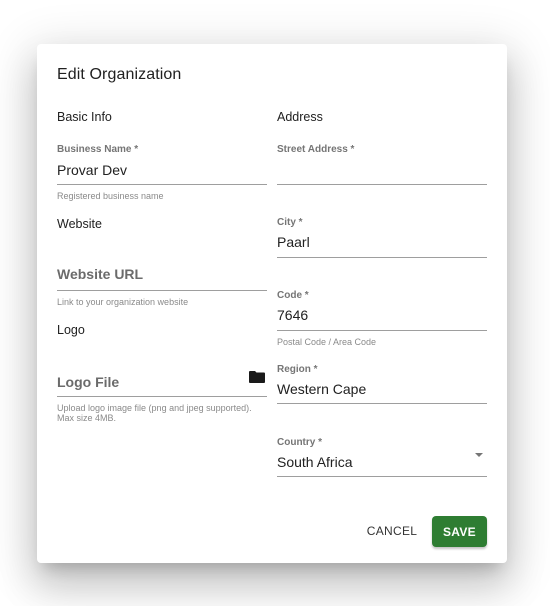  I want to click on website-heading: Website, so click(79, 224).